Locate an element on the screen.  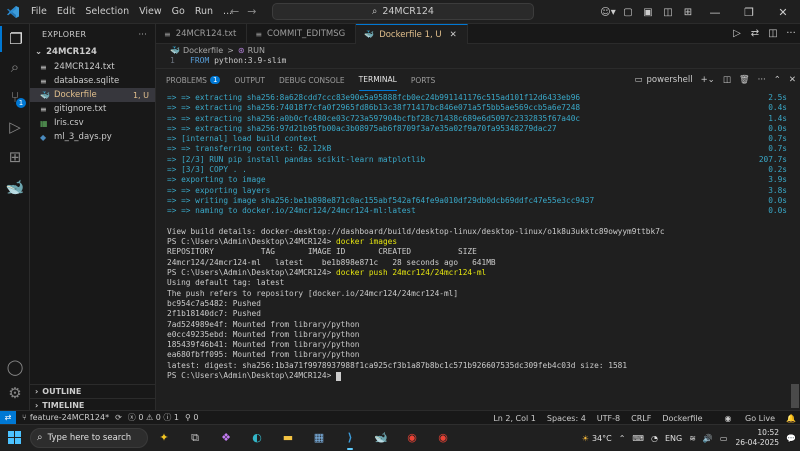
tab-debug-console: DEBUG CONSOLE is located at coordinates (312, 80).